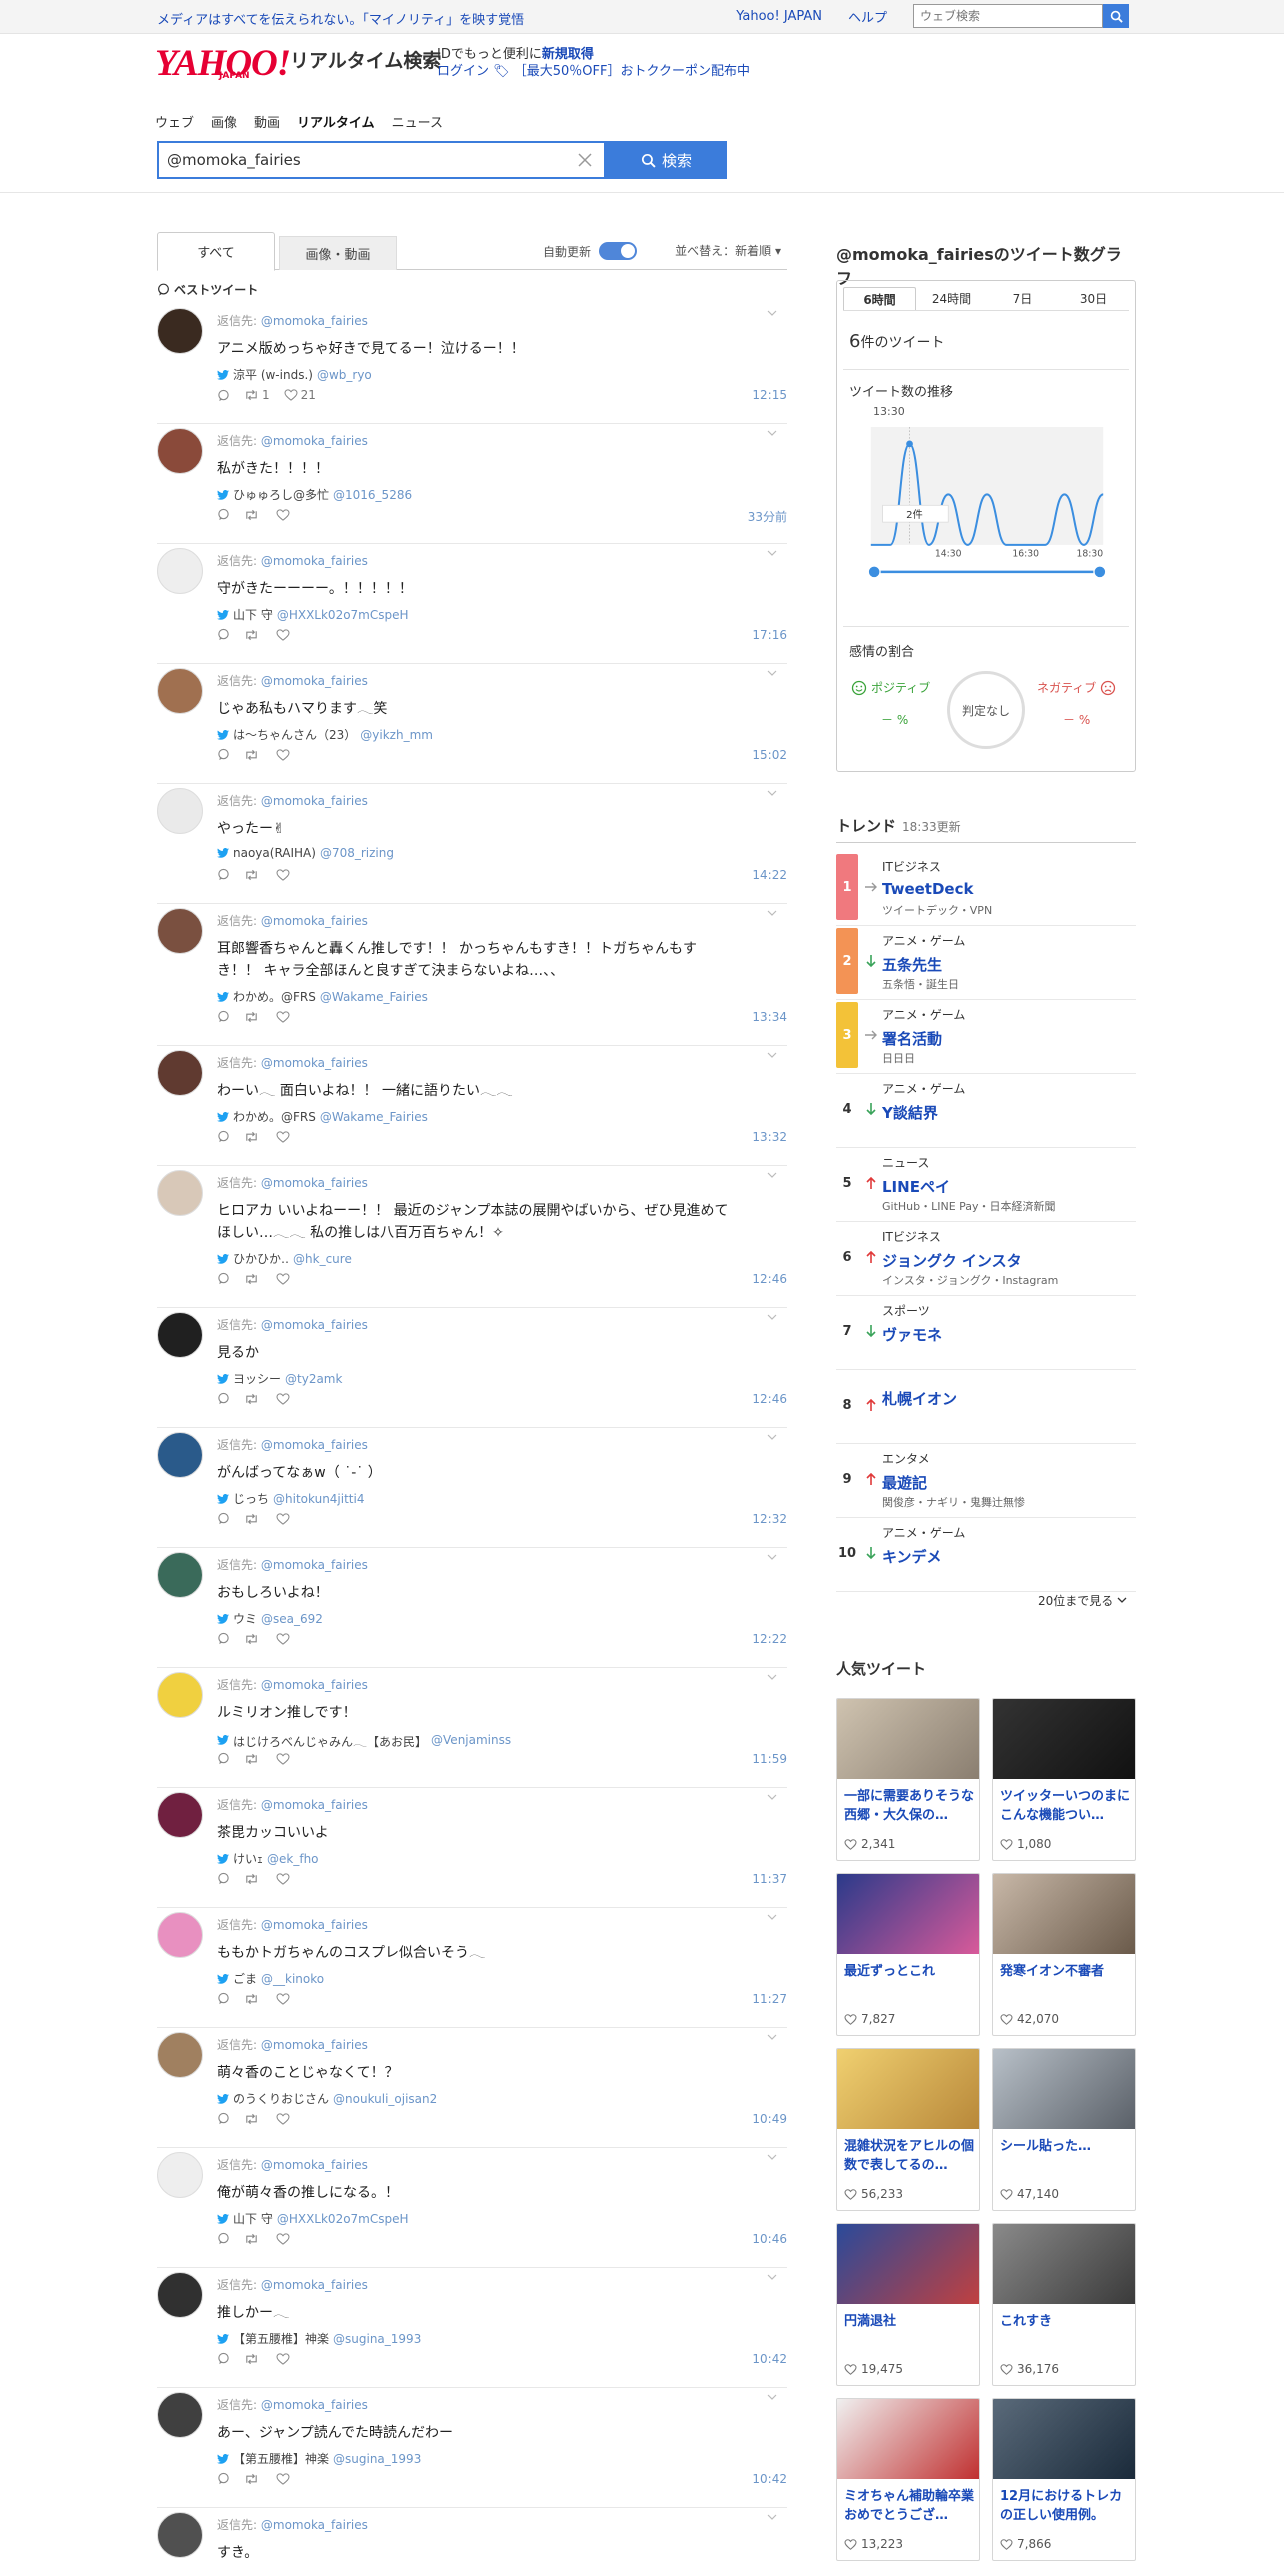 The width and height of the screenshot is (1284, 2568). What do you see at coordinates (986, 1185) in the screenshot?
I see `trend-item: 5 ニュース LINEペイ GitHub・LINE Pay・日本経済新聞` at bounding box center [986, 1185].